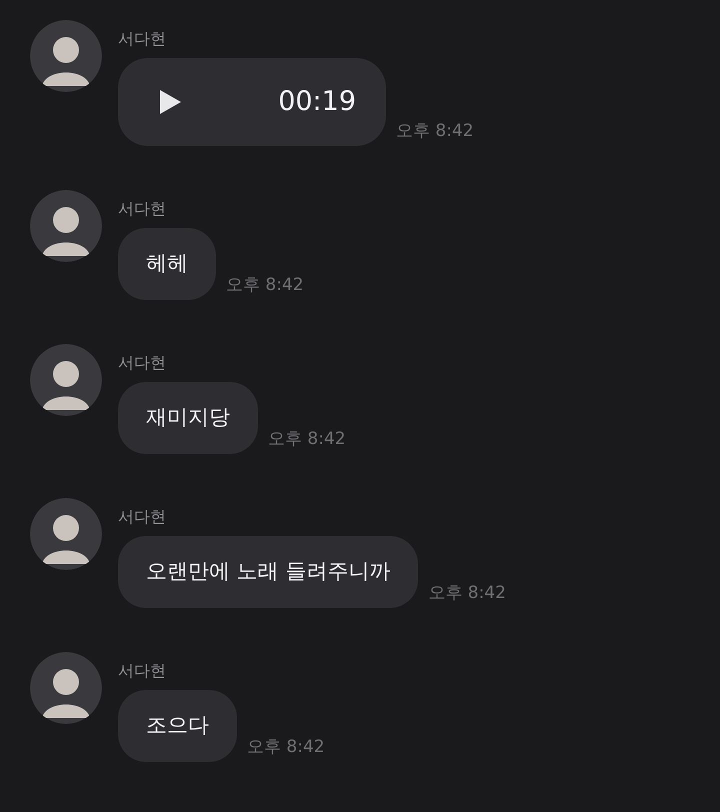  Describe the element at coordinates (252, 102) in the screenshot. I see `voice-message-bubble: 00:19` at that location.